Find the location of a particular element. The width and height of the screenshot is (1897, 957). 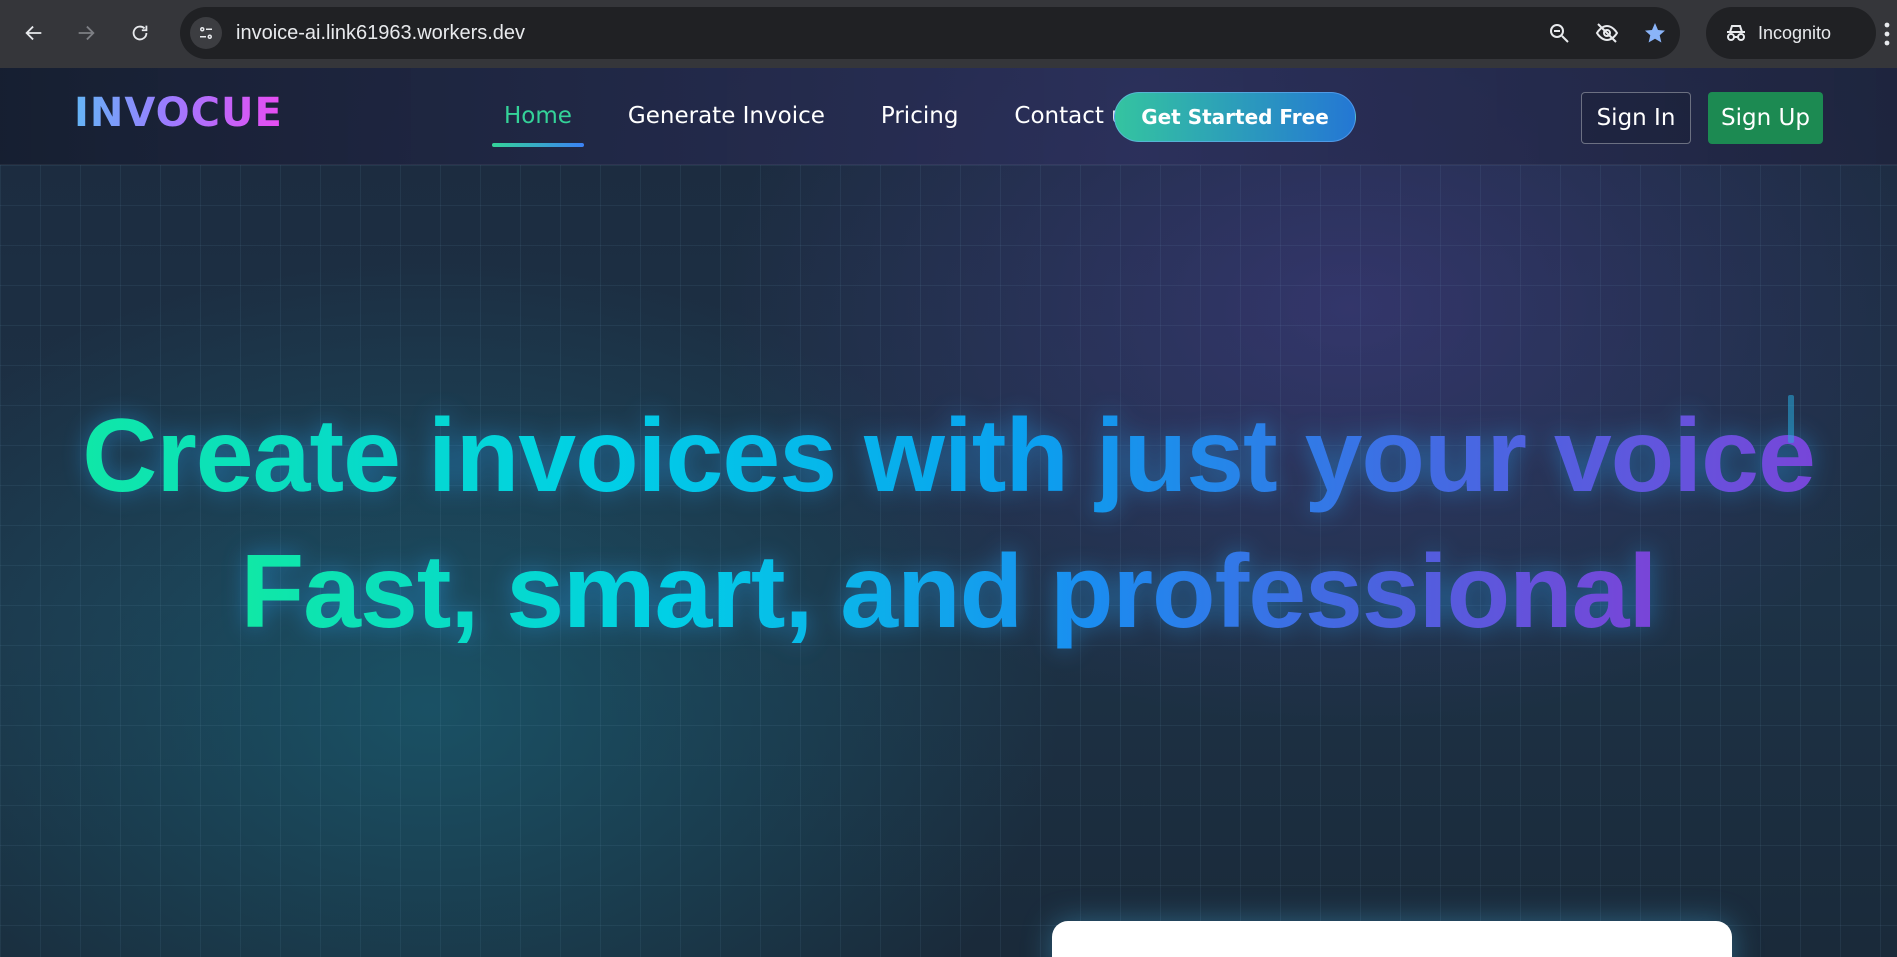

incognito-indicator: Incognito is located at coordinates (1791, 33).